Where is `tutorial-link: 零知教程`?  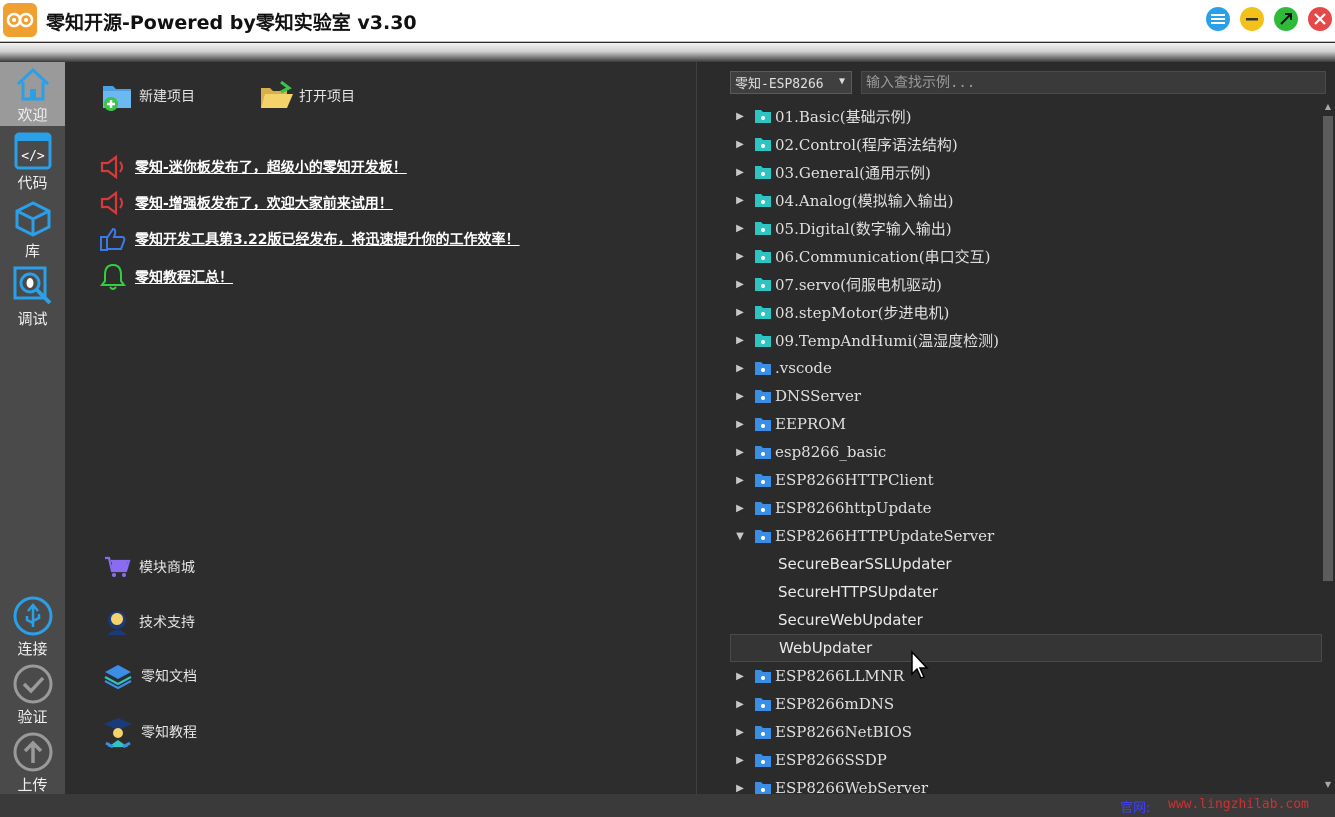
tutorial-link: 零知教程 is located at coordinates (150, 732).